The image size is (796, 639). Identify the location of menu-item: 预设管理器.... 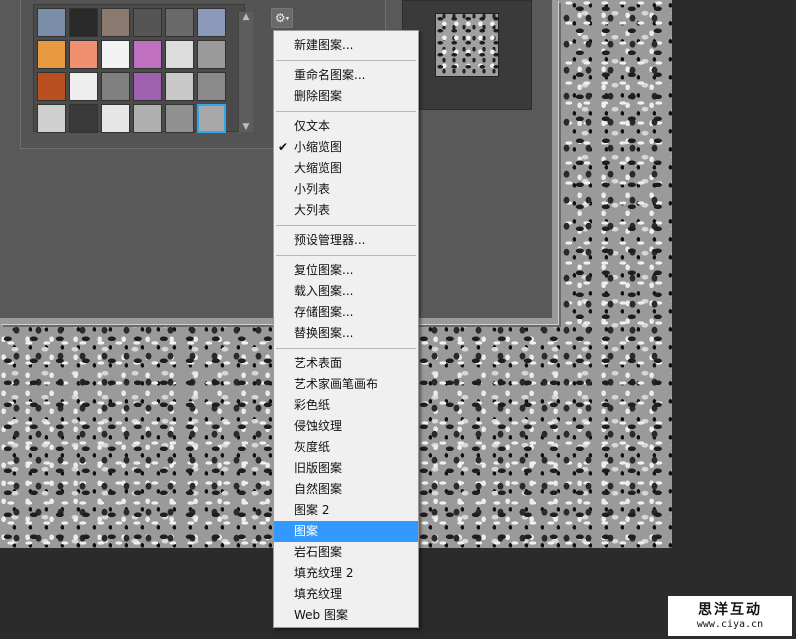
(346, 240).